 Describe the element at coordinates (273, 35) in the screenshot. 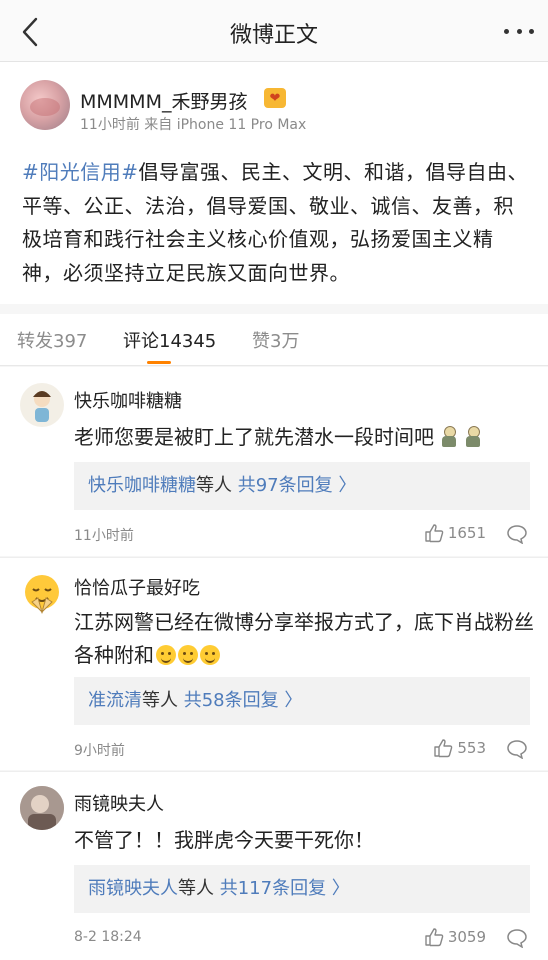

I see `page-title: 微博正文` at that location.